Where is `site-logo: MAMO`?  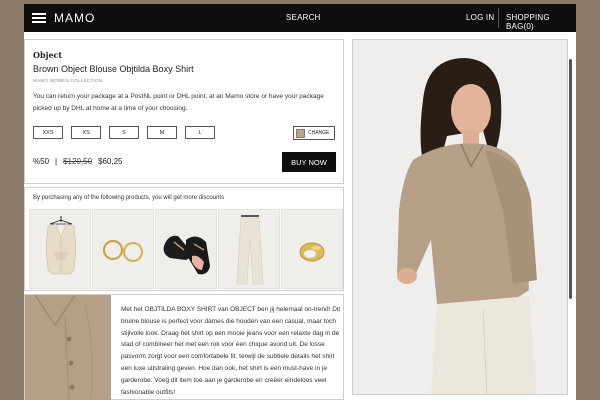 site-logo: MAMO is located at coordinates (74, 18).